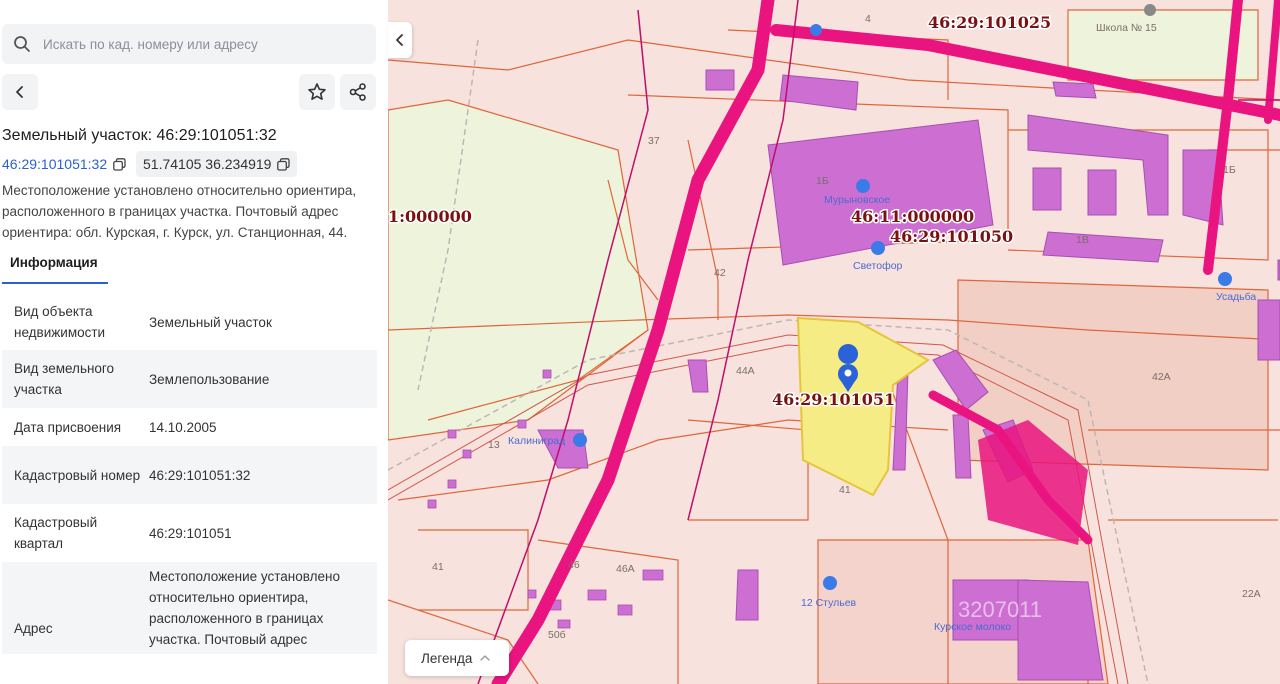 This screenshot has height=684, width=1280. What do you see at coordinates (720, 273) in the screenshot?
I see `house-number: 42` at bounding box center [720, 273].